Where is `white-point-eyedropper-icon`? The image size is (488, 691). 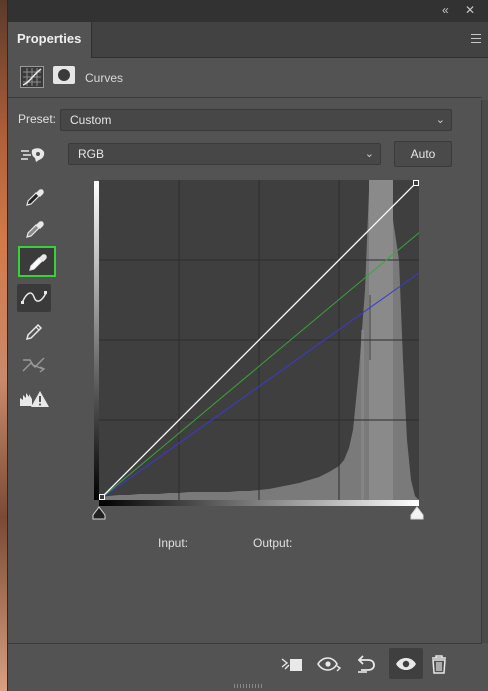
white-point-eyedropper-icon is located at coordinates (37, 261).